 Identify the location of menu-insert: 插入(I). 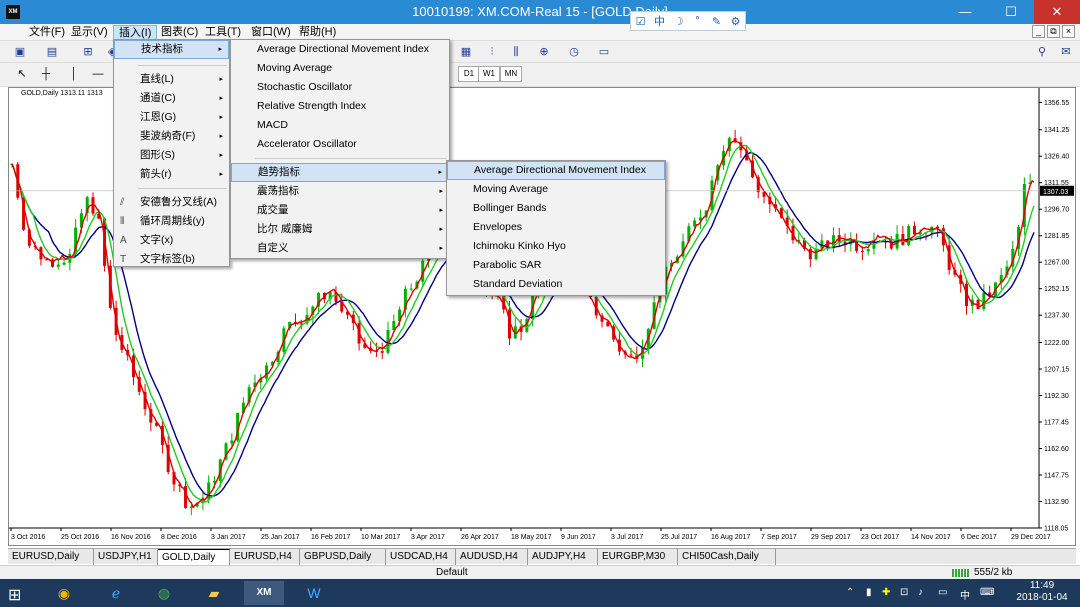
(135, 32).